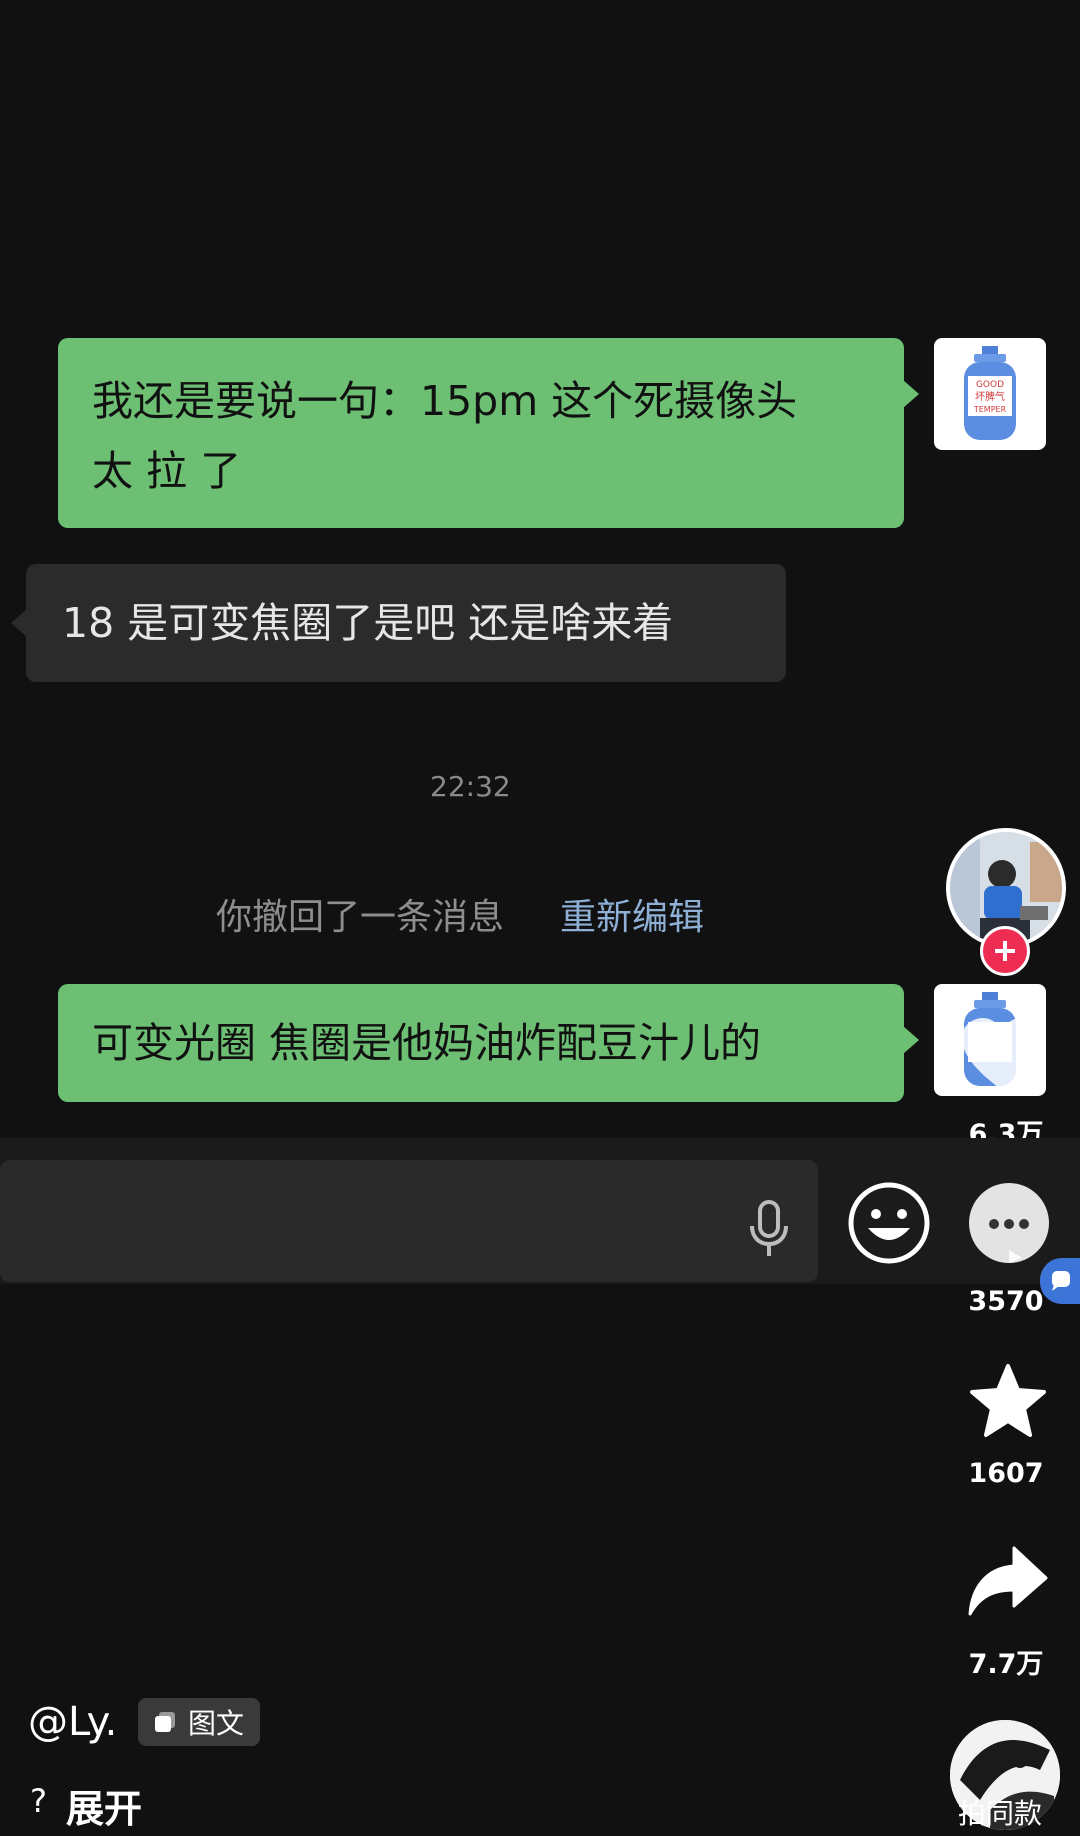  I want to click on favorite-button, so click(1008, 1402).